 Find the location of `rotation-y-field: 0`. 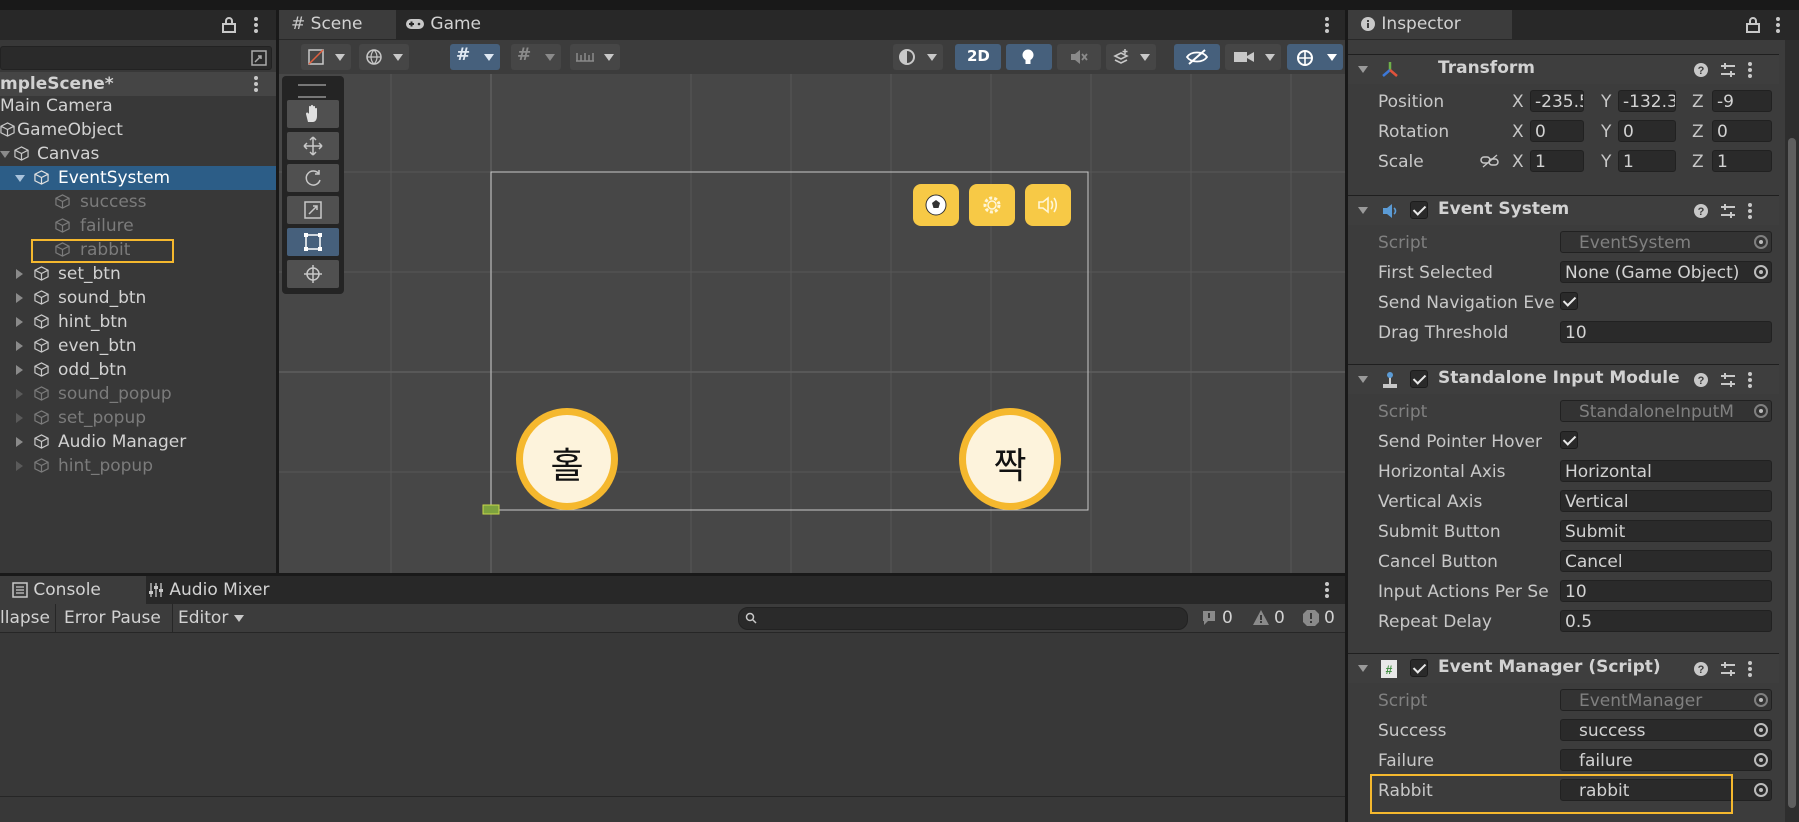

rotation-y-field: 0 is located at coordinates (1647, 131).